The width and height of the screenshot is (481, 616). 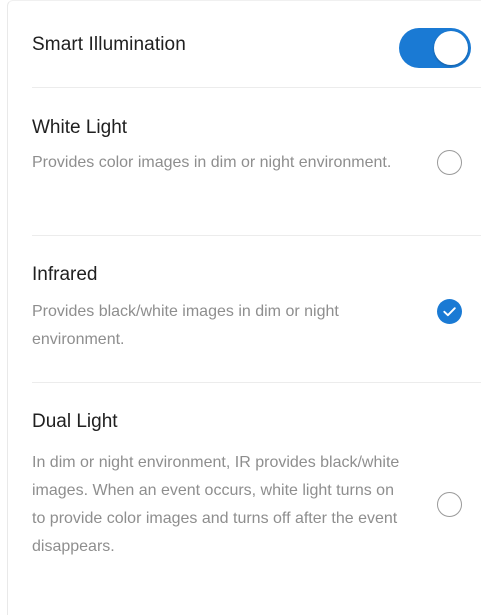 I want to click on option-title: Dual Light, so click(x=75, y=421).